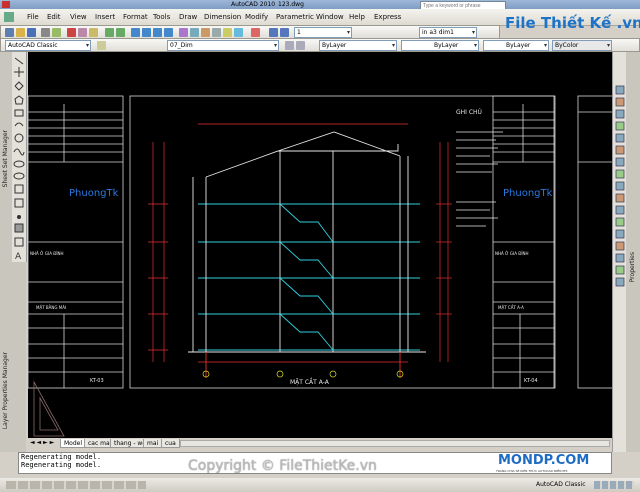  I want to click on new-icon, so click(9, 32).